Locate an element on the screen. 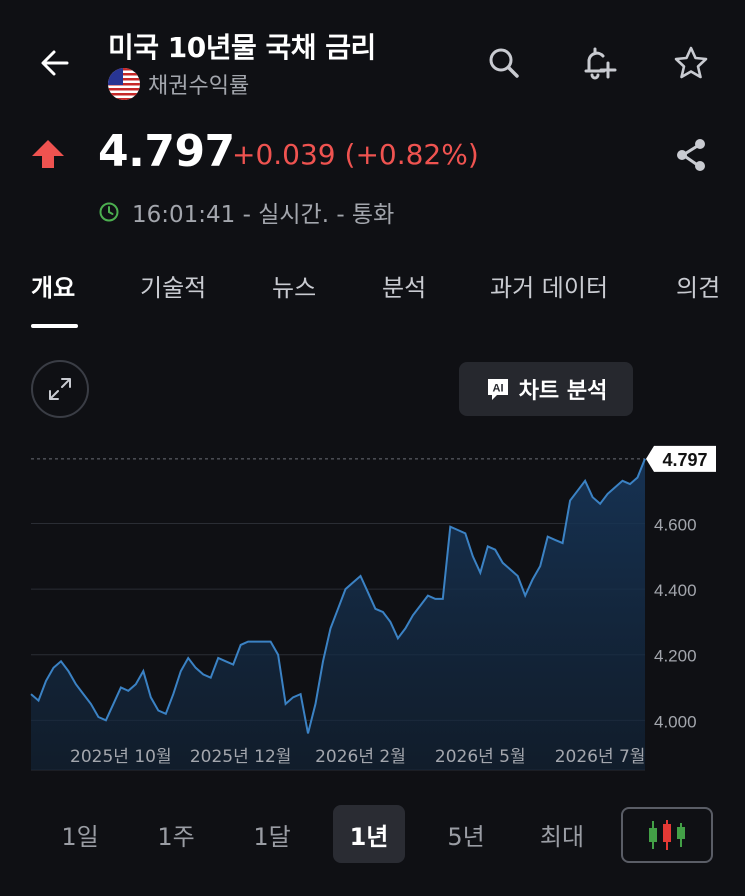  y-tick-label: 4.400 is located at coordinates (675, 590).